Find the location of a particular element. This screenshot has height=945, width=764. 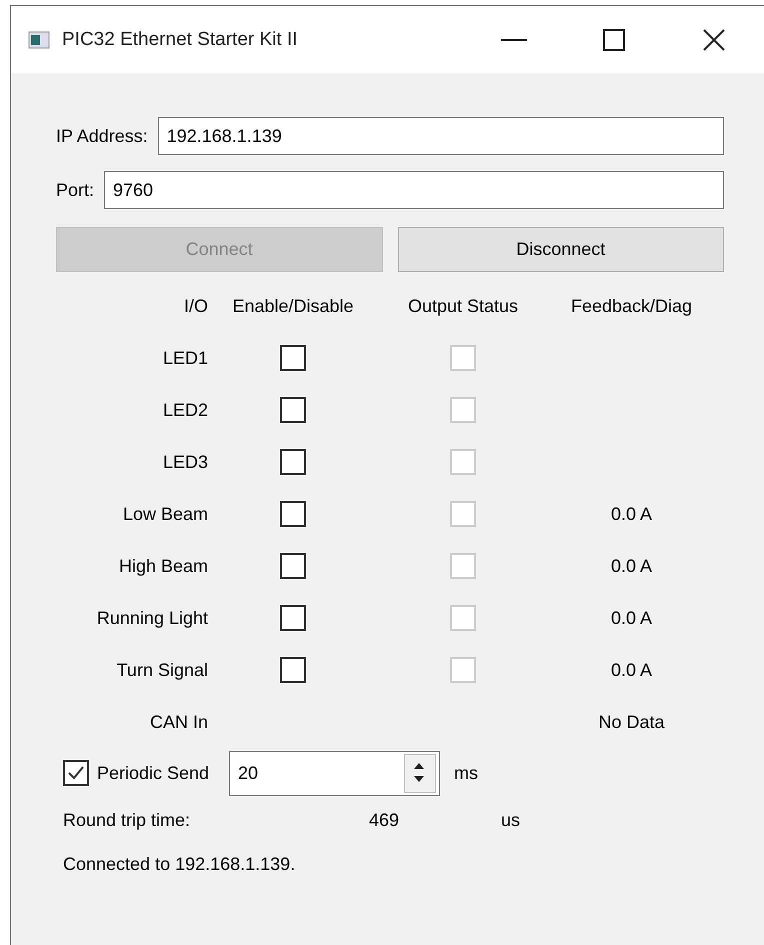

column-header: Feedback/Diag is located at coordinates (631, 306).